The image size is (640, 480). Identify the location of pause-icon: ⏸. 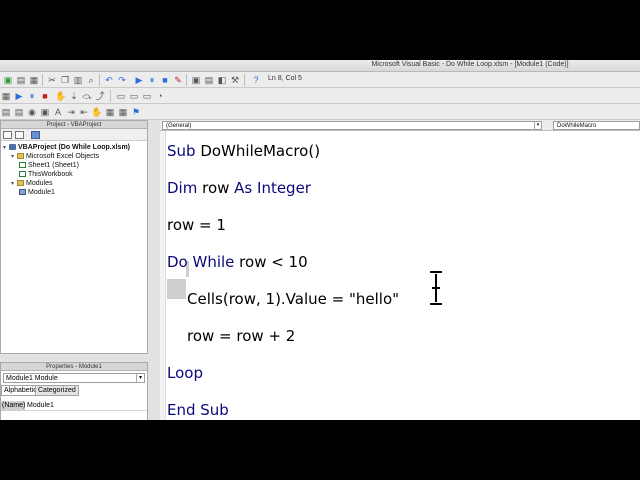
(152, 80).